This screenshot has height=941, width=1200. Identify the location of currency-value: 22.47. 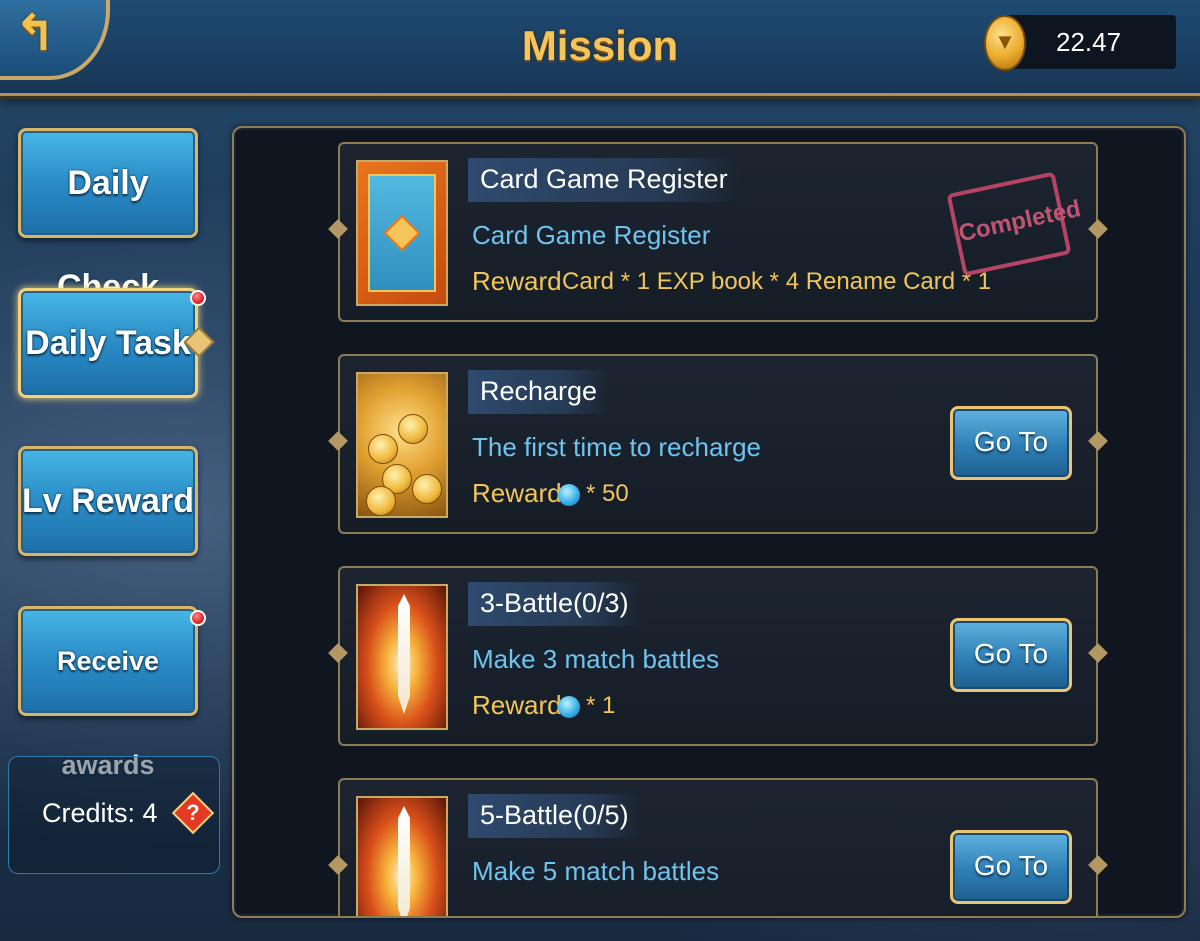
(1089, 42).